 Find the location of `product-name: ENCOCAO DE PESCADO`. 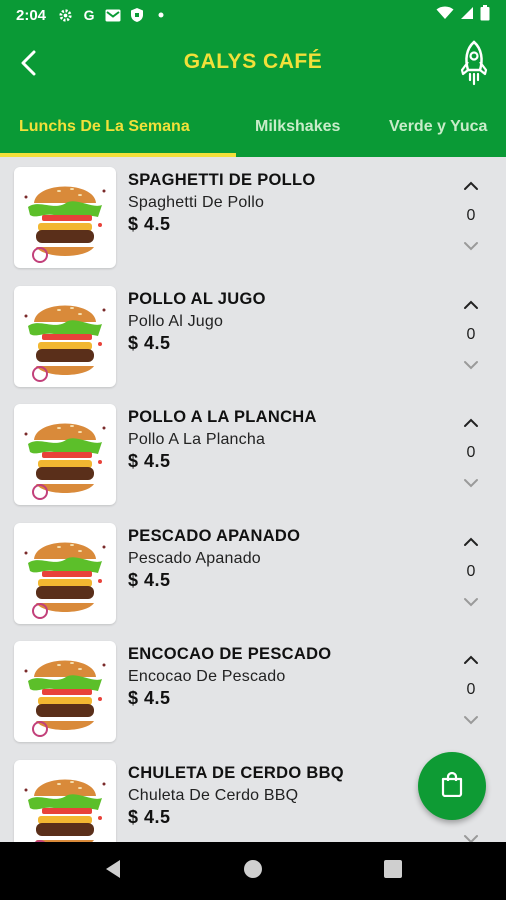

product-name: ENCOCAO DE PESCADO is located at coordinates (230, 654).